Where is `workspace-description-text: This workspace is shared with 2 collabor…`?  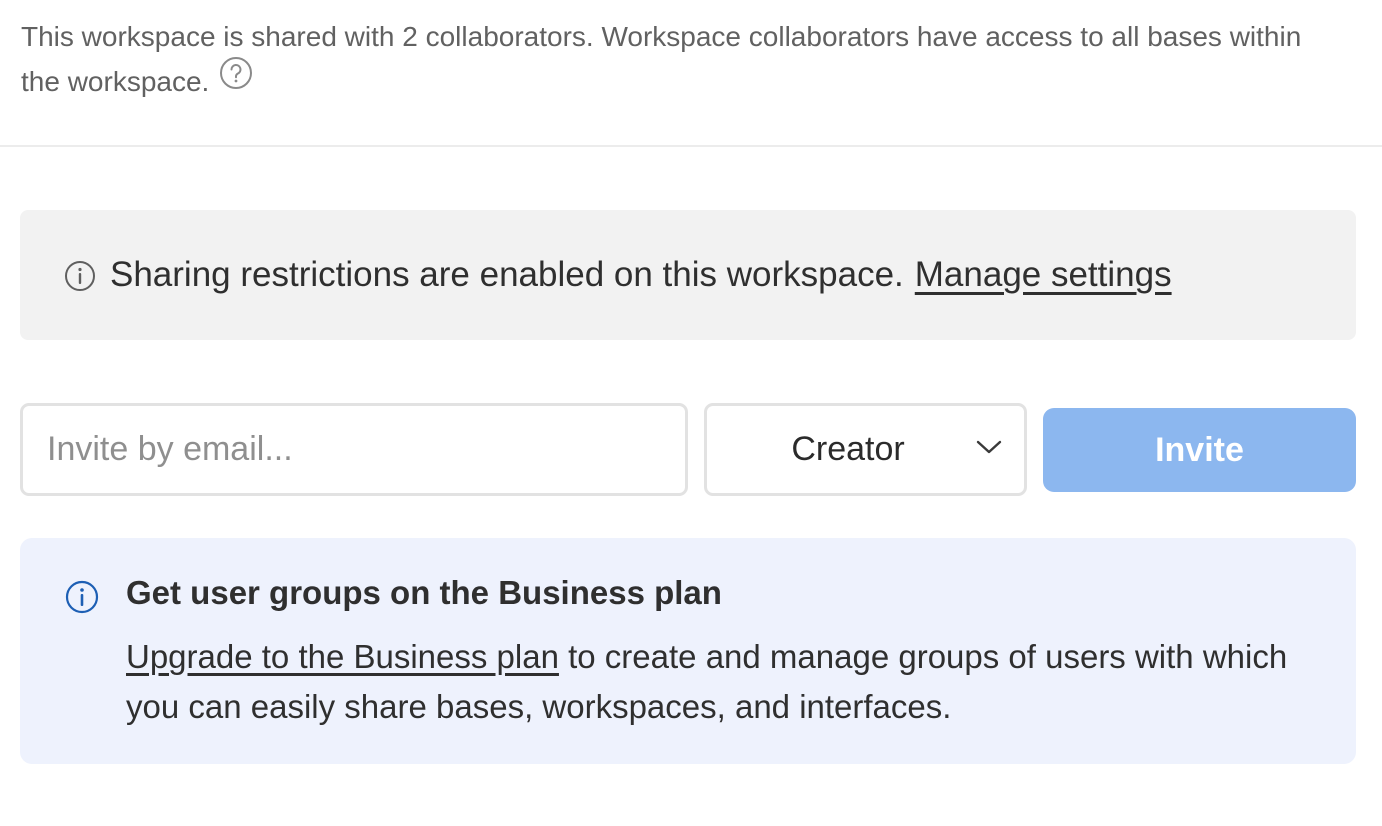 workspace-description-text: This workspace is shared with 2 collabor… is located at coordinates (661, 59).